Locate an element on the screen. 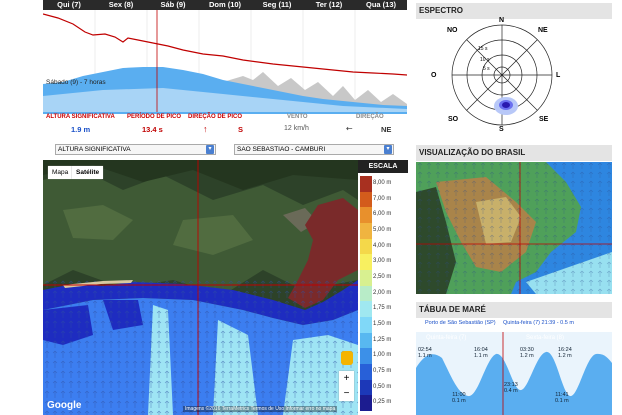 The width and height of the screenshot is (622, 415). scale-value: 2,50 m is located at coordinates (382, 276).